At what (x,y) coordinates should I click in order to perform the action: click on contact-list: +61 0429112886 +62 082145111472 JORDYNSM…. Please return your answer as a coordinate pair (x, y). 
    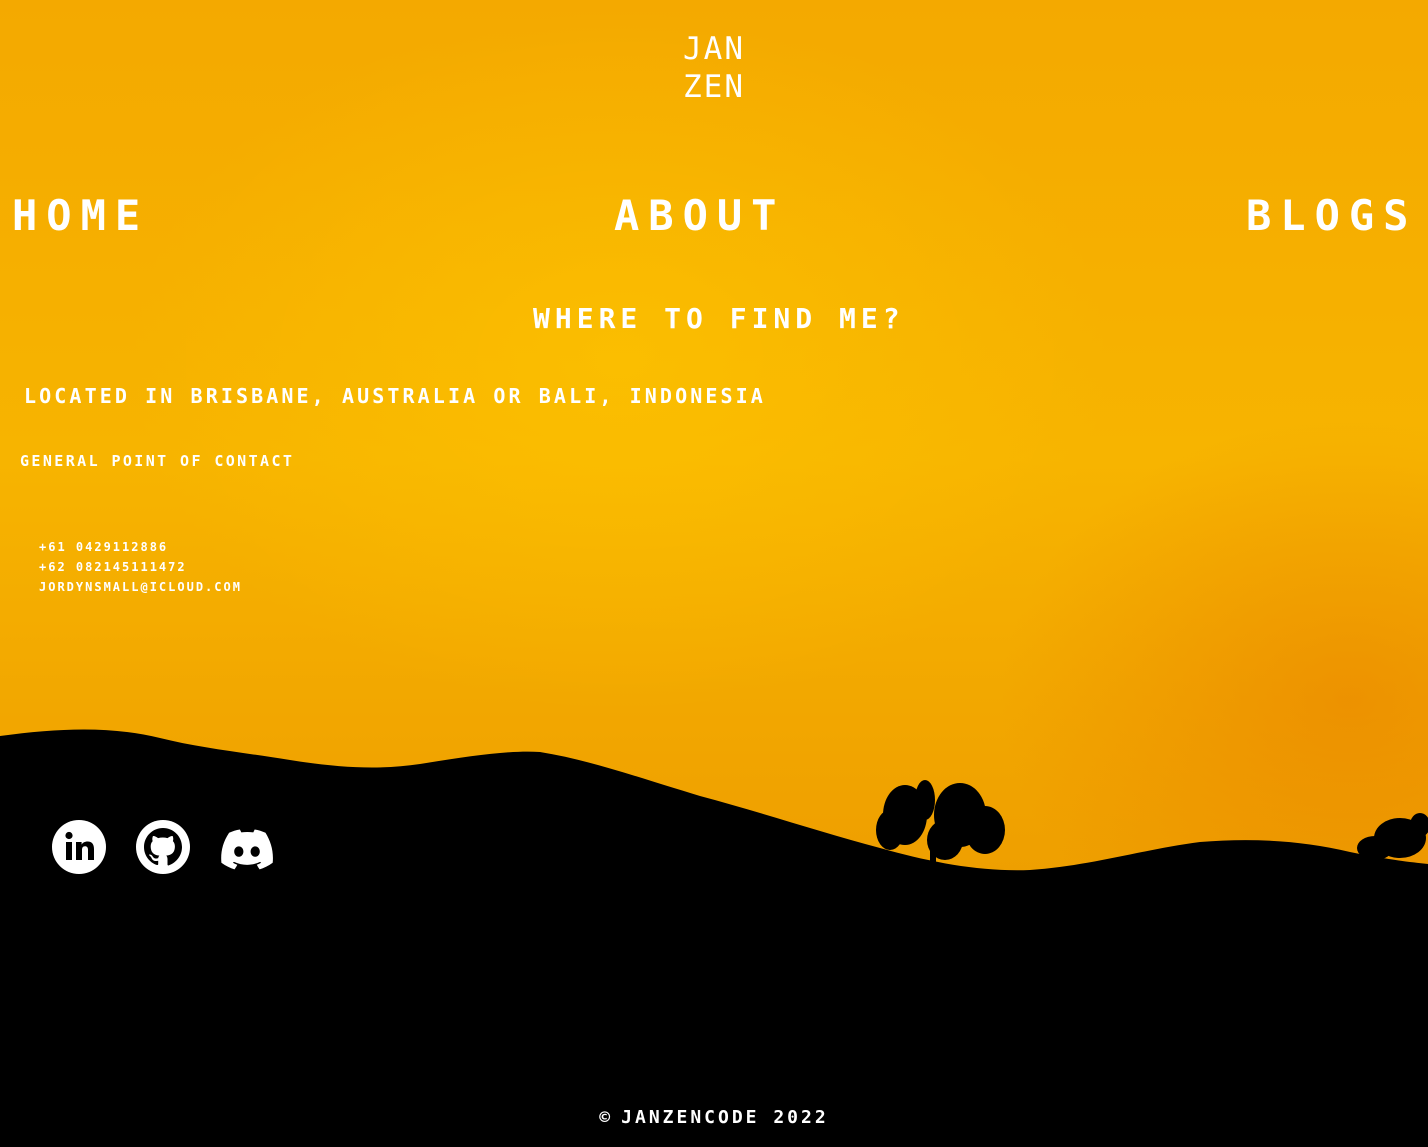
    Looking at the image, I should click on (140, 567).